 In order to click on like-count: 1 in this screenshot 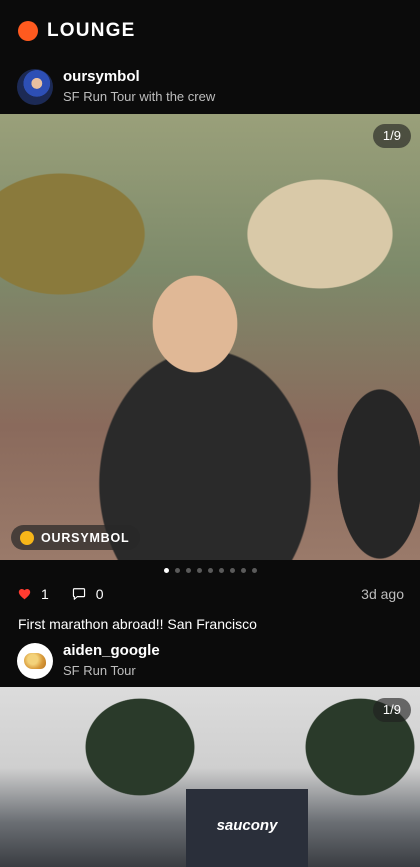, I will do `click(45, 594)`.